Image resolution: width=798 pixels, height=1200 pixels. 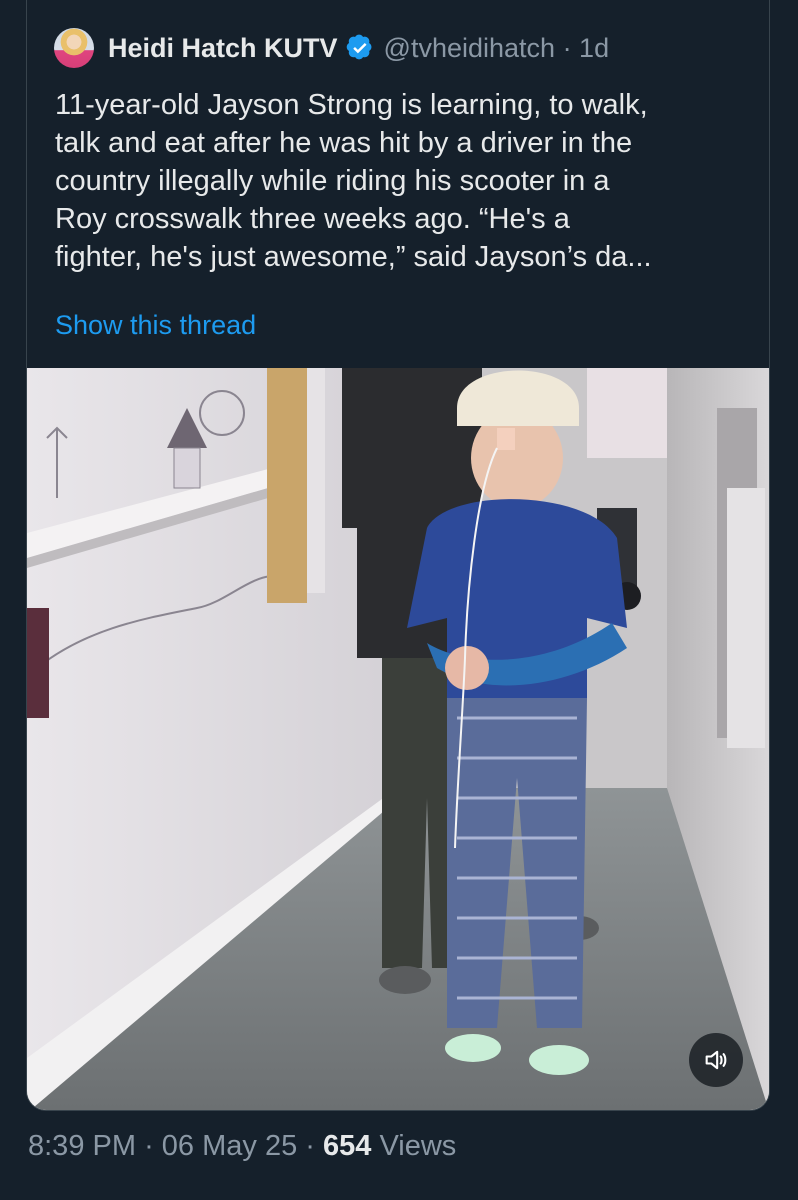 I want to click on tweet-footer: 8:39 PM · 06 May 25 · 654 Views, so click(x=242, y=1146).